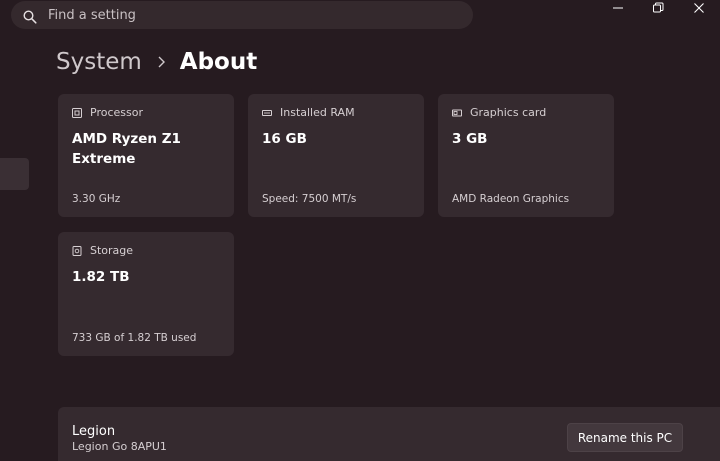 Image resolution: width=720 pixels, height=461 pixels. What do you see at coordinates (134, 338) in the screenshot?
I see `spec-detail: 733 GB of 1.82 TB used` at bounding box center [134, 338].